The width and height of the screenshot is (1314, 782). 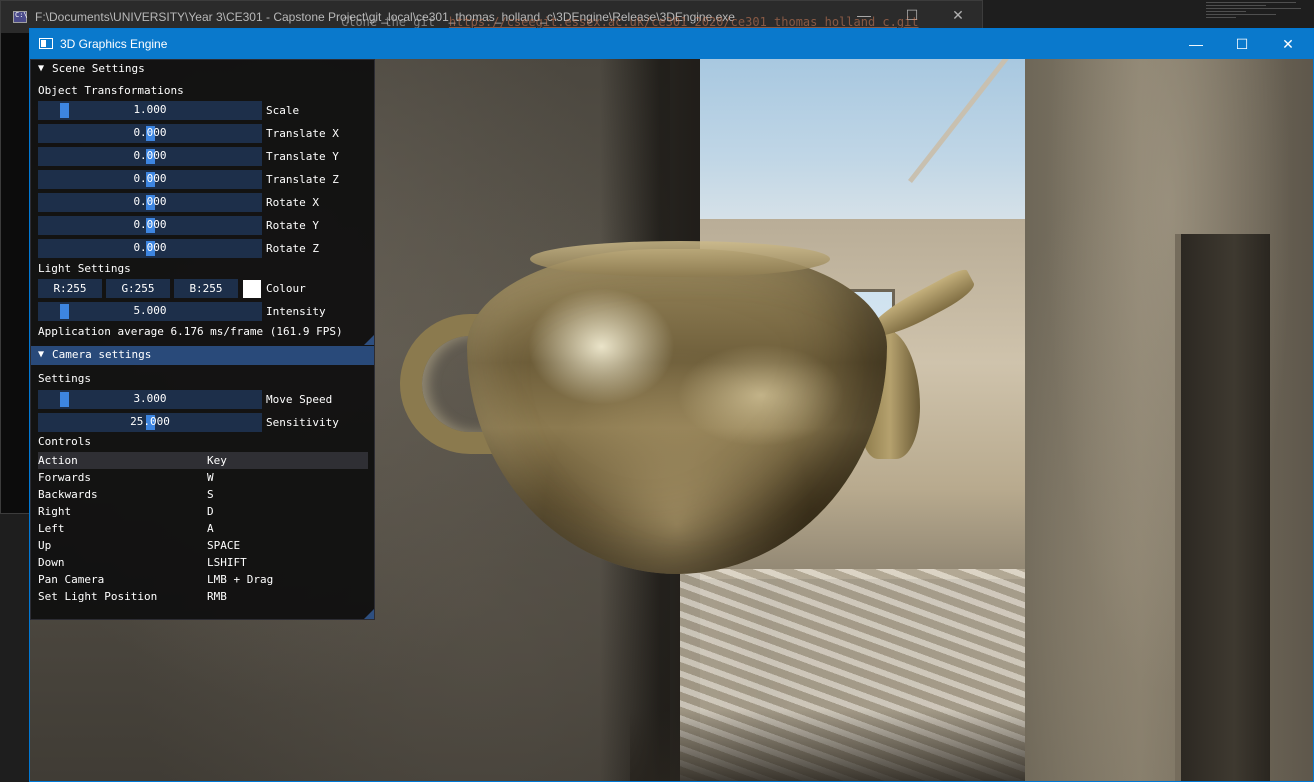 I want to click on move-speed-label: Move Speed, so click(x=299, y=399).